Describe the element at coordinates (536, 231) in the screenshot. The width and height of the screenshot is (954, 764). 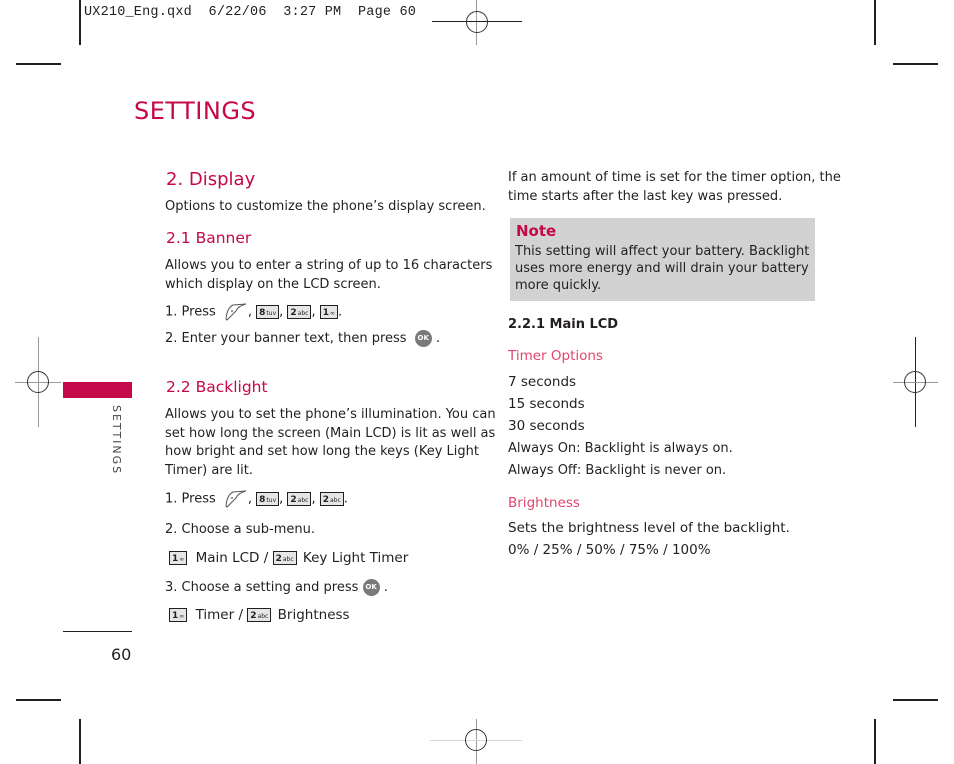
I see `note-title: Note` at that location.